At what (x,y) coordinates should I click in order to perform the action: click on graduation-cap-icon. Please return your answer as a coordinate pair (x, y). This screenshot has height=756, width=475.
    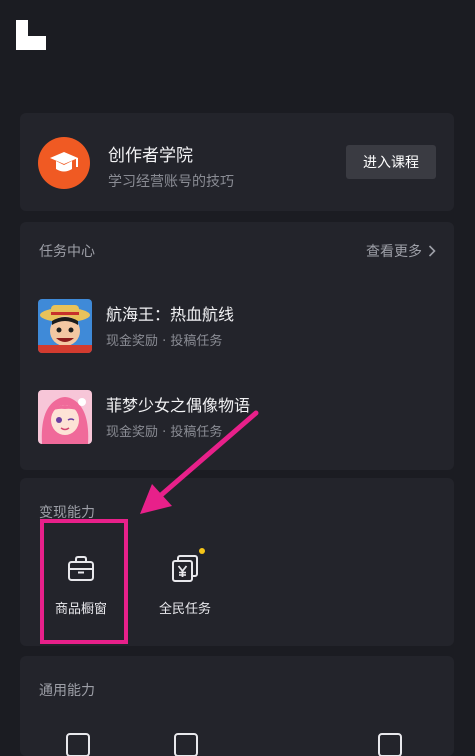
    Looking at the image, I should click on (64, 163).